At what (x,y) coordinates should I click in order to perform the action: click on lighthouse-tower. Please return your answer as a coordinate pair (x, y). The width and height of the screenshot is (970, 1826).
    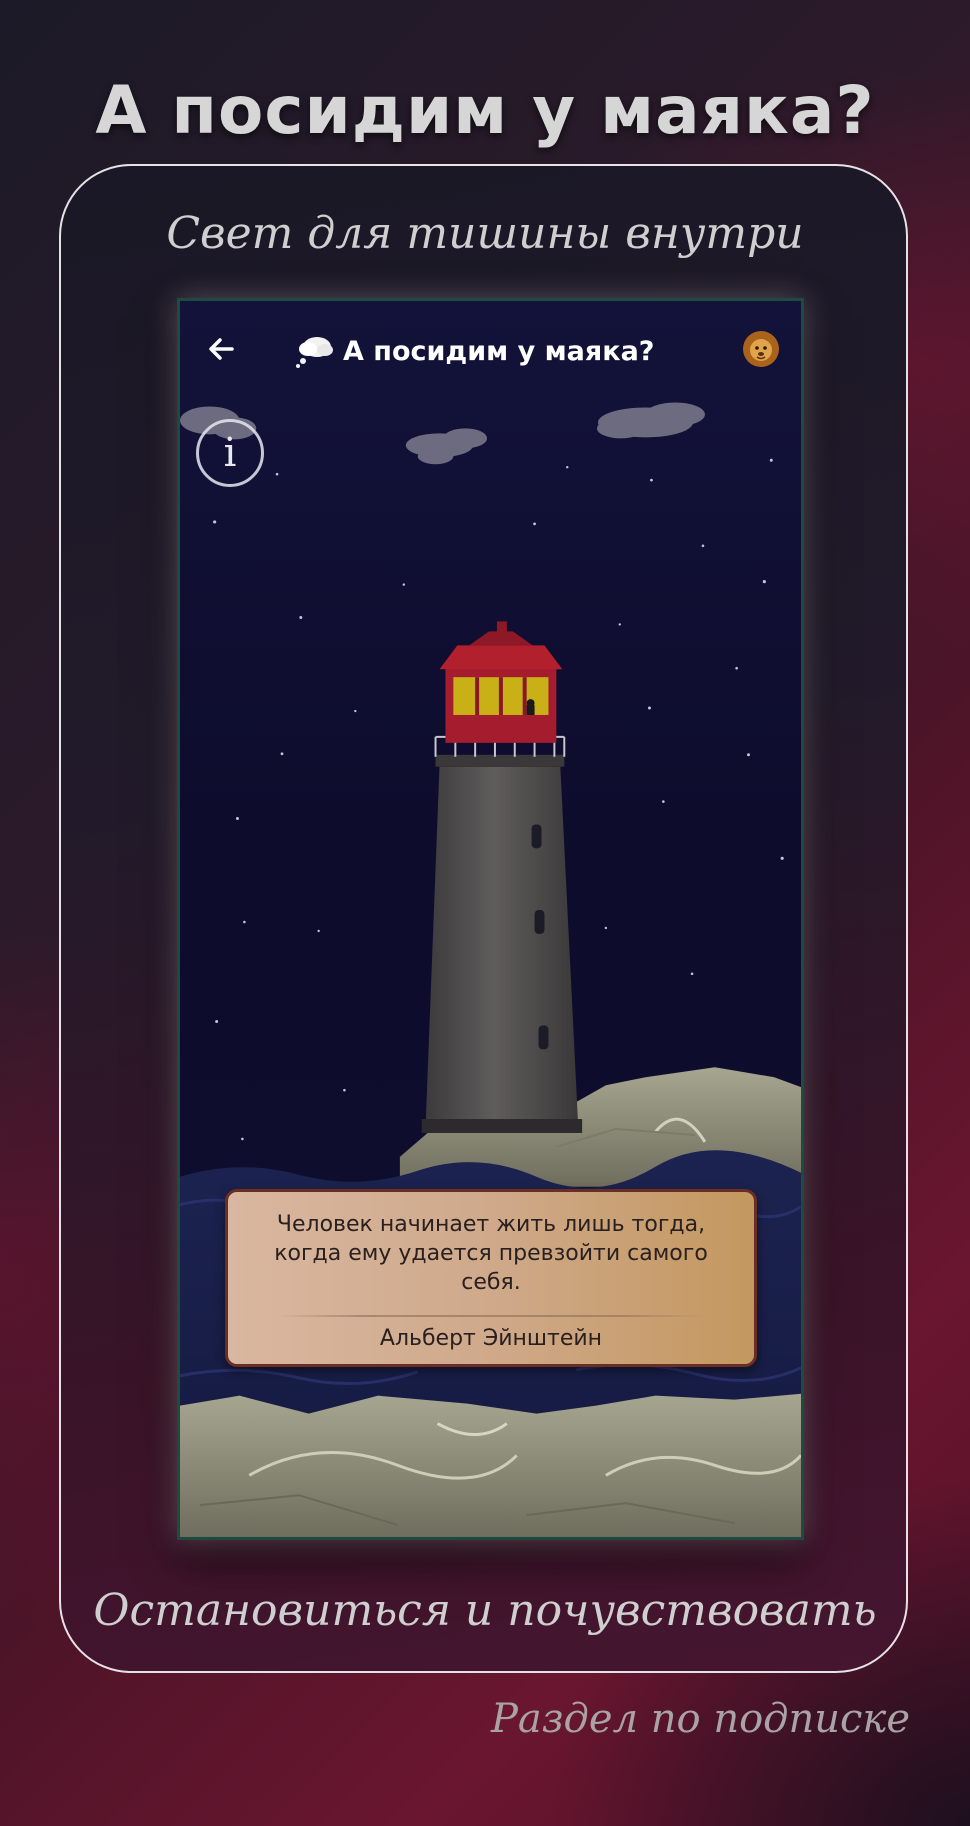
    Looking at the image, I should click on (502, 945).